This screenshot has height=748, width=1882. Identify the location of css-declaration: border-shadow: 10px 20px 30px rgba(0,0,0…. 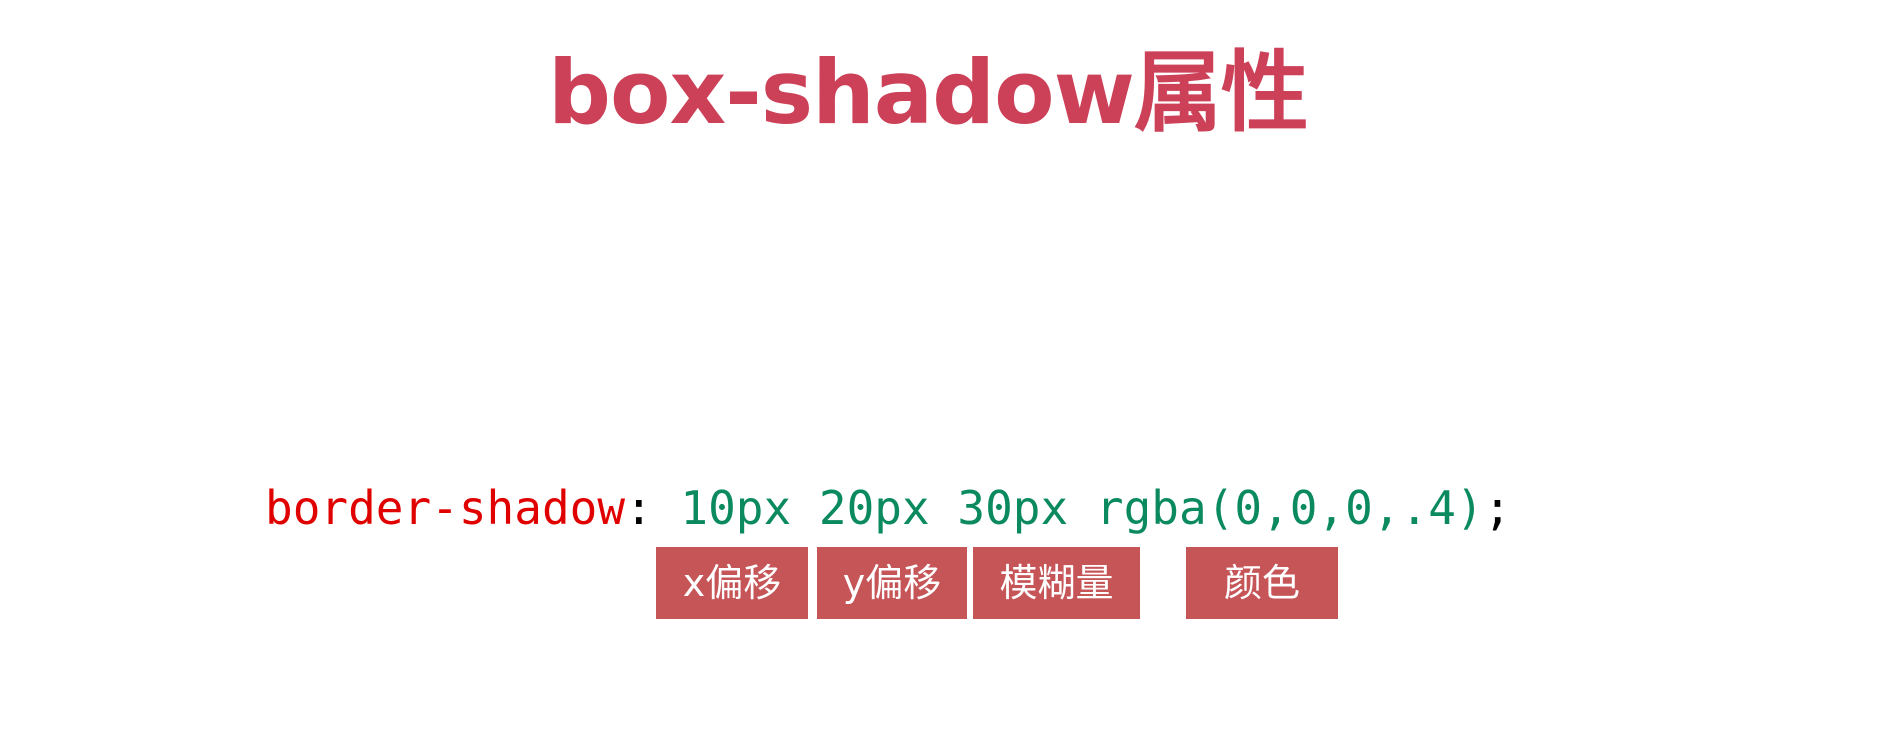
(888, 508).